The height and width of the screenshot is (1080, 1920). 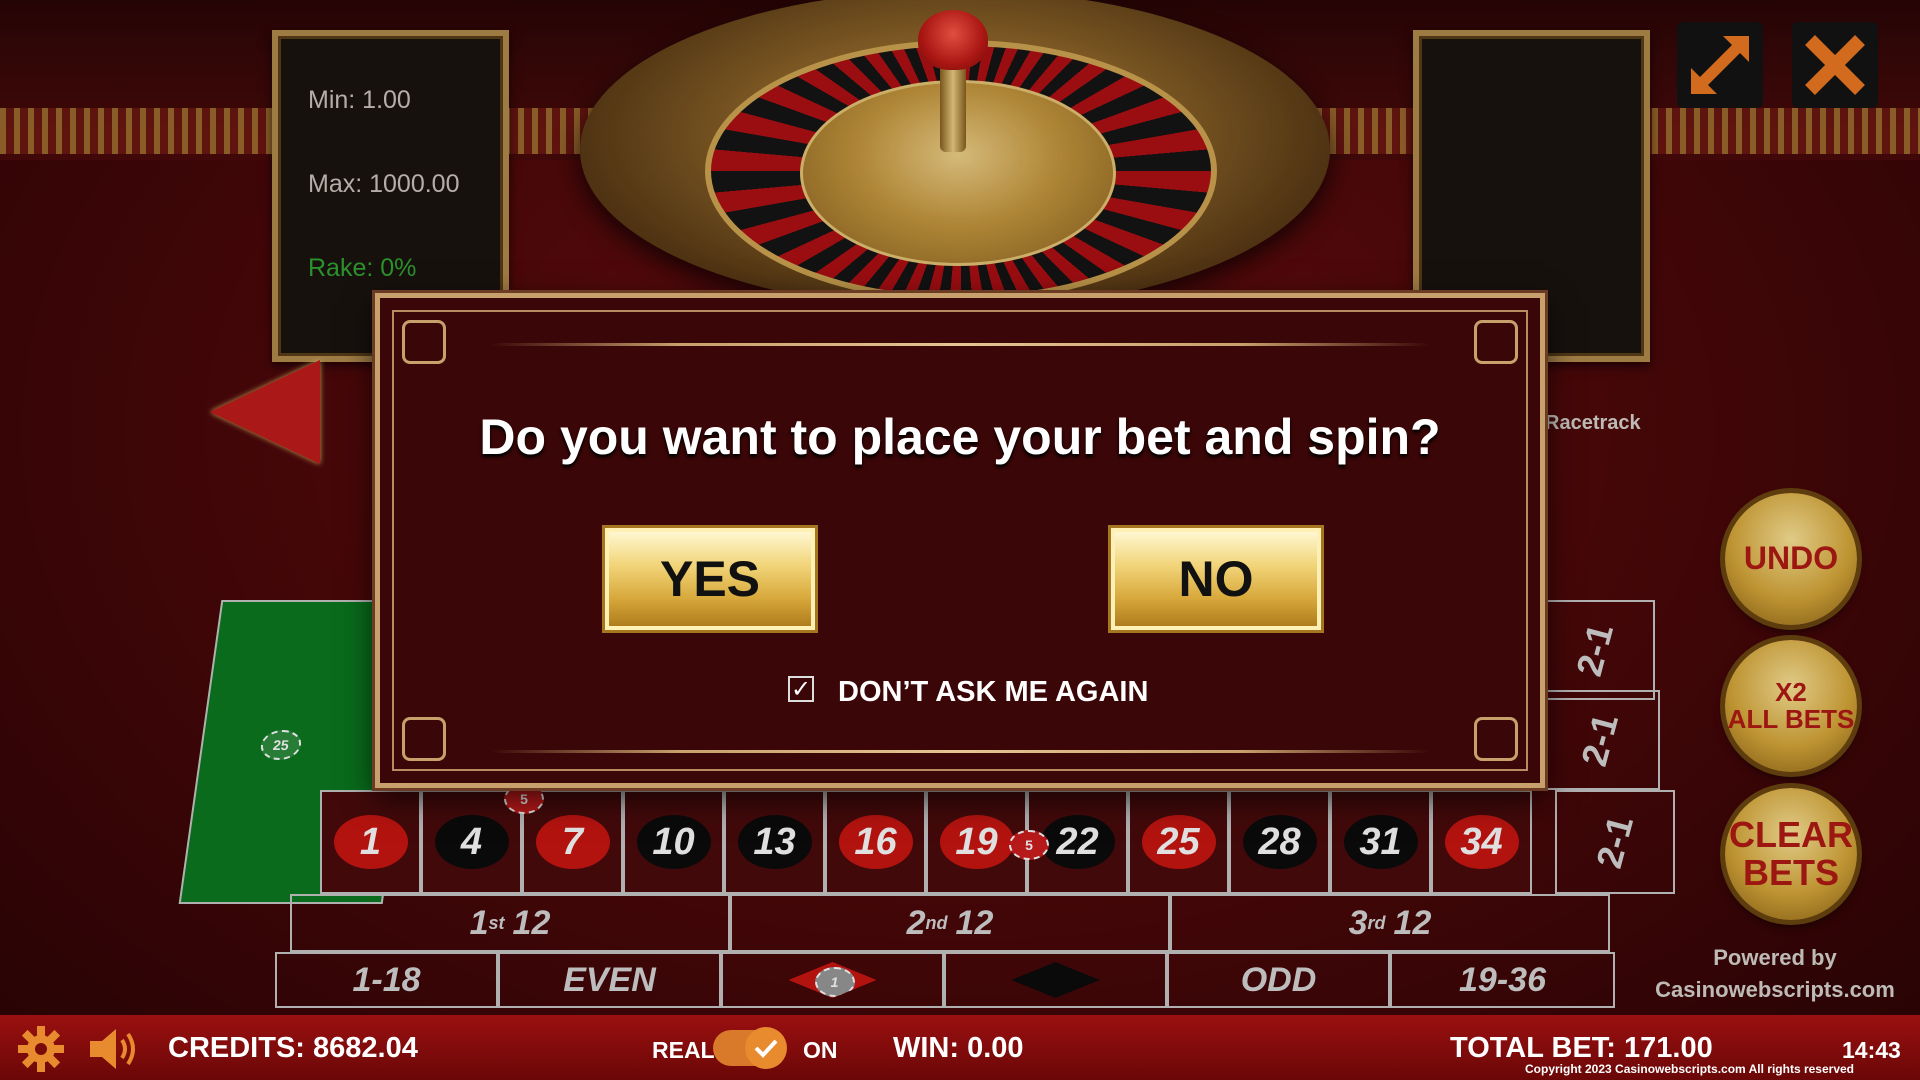 What do you see at coordinates (683, 1050) in the screenshot?
I see `real-mode-label: REAL` at bounding box center [683, 1050].